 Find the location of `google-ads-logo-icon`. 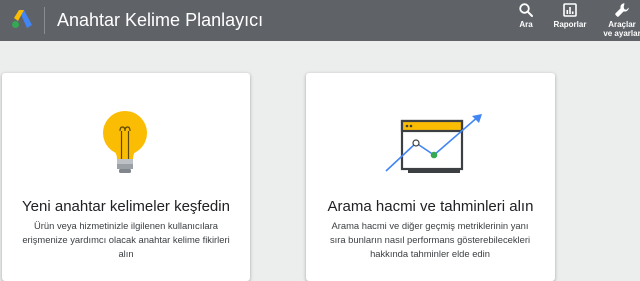

google-ads-logo-icon is located at coordinates (22, 19).